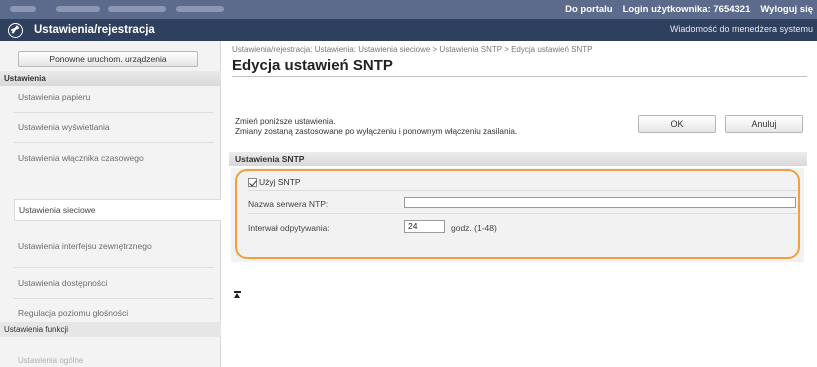  Describe the element at coordinates (93, 246) in the screenshot. I see `sidebar-item-external-interface: Ustawienia interfejsu zewnętrznego` at that location.